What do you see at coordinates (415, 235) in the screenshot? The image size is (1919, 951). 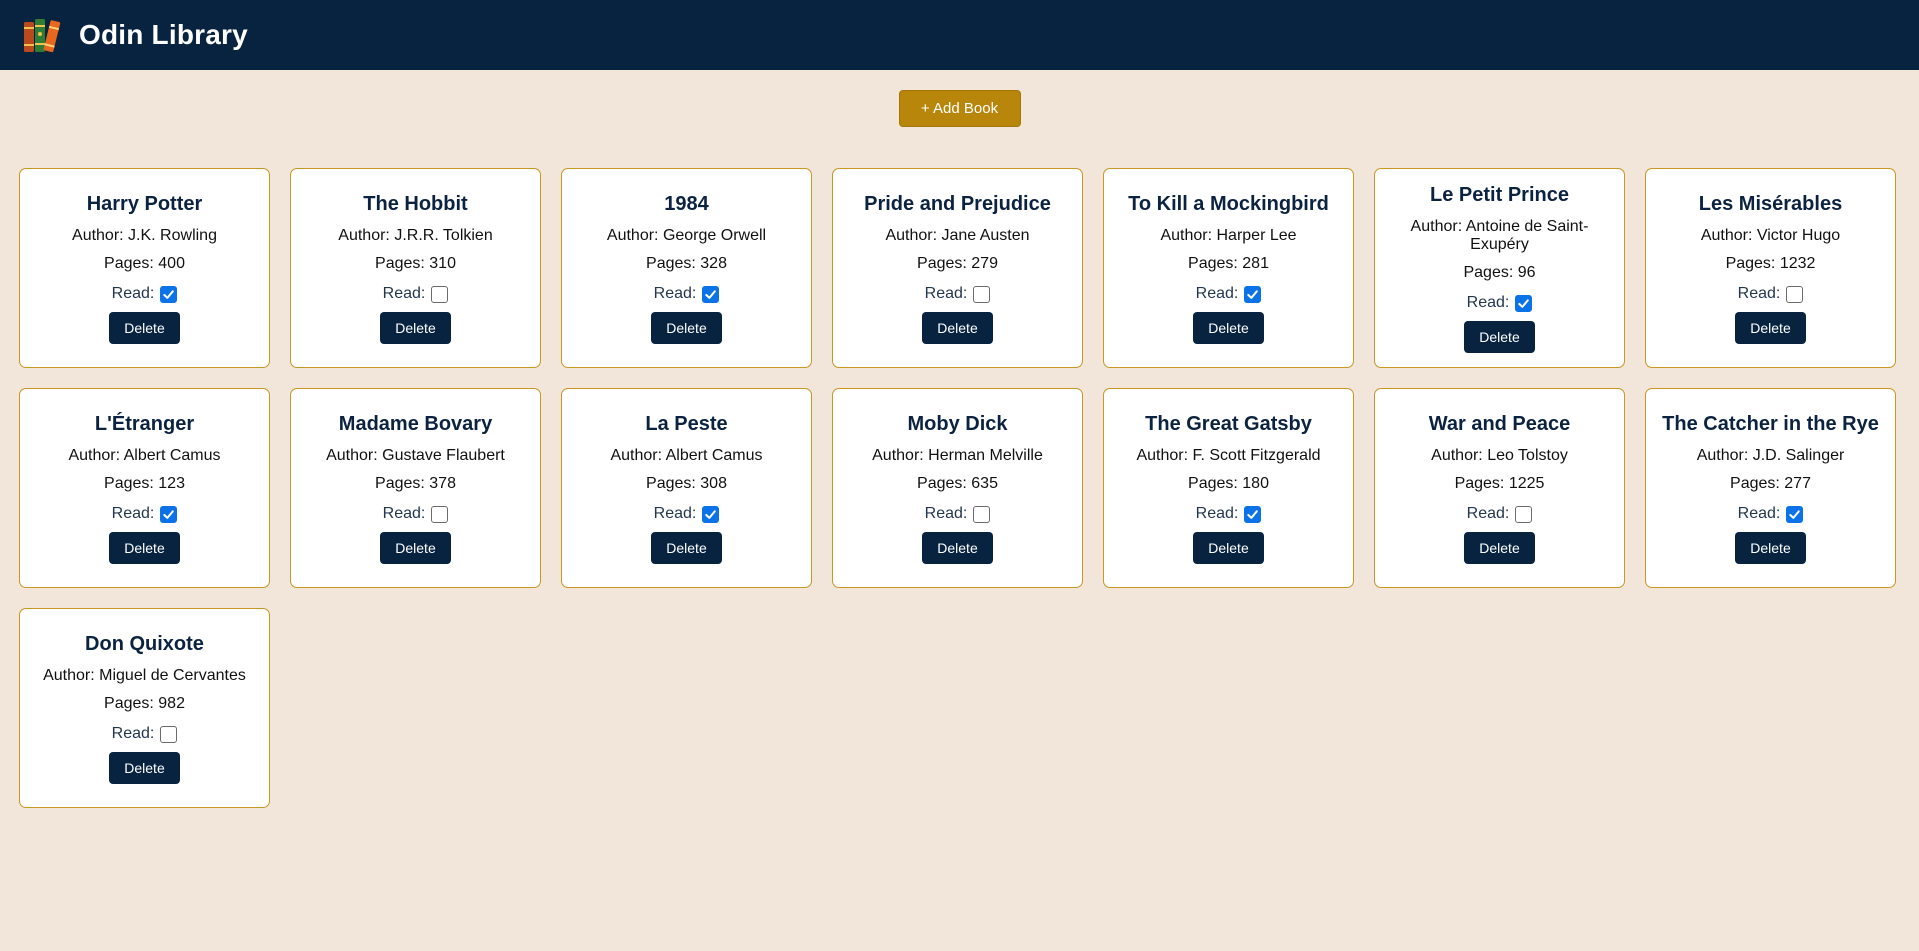 I see `book-author: Author: J.R.R. Tolkien` at bounding box center [415, 235].